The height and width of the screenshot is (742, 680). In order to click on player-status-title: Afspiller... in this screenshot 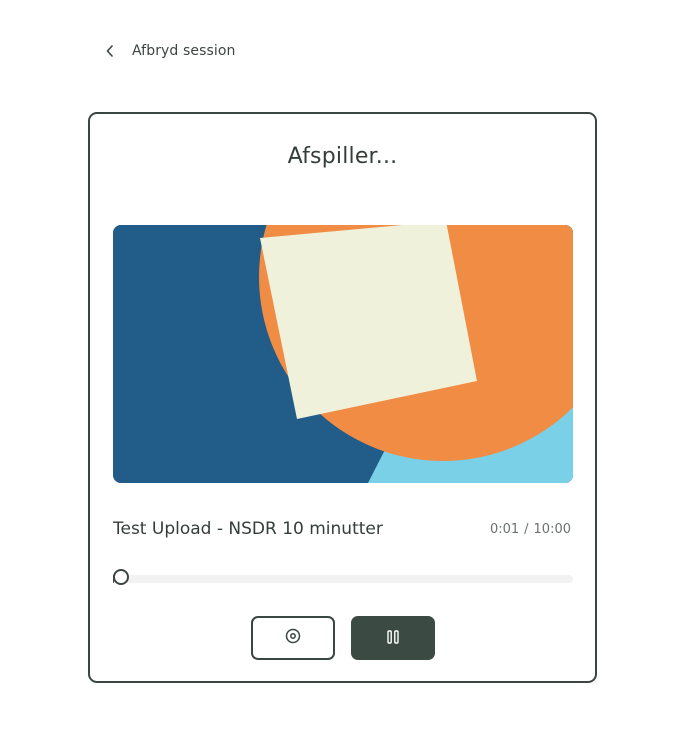, I will do `click(342, 156)`.